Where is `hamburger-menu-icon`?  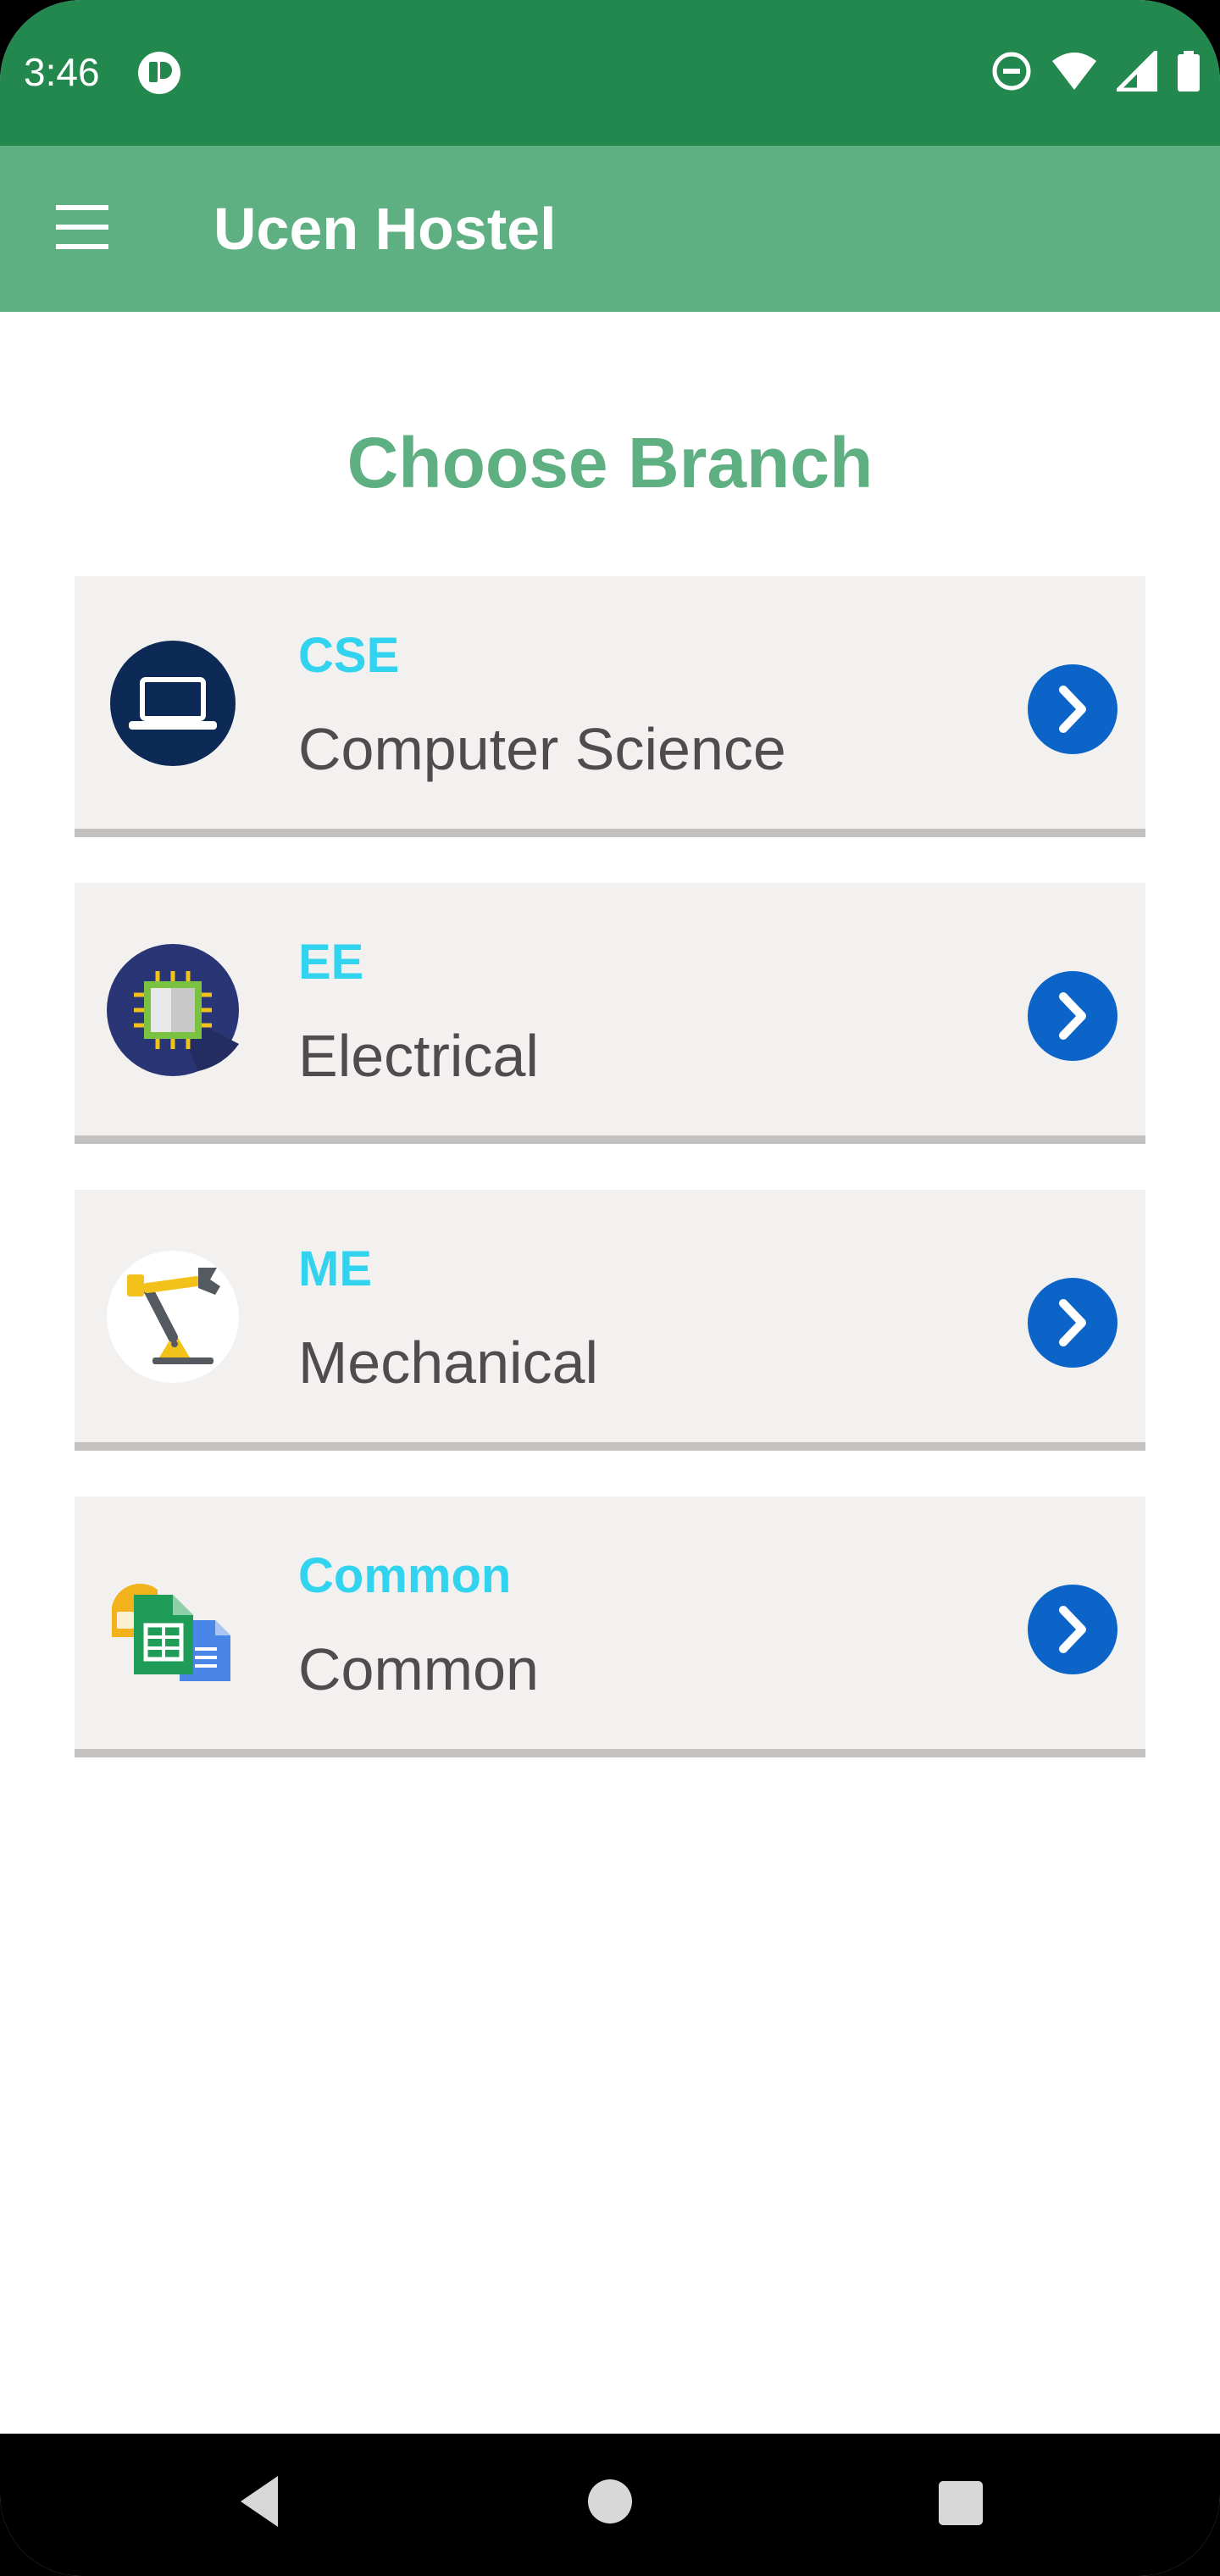 hamburger-menu-icon is located at coordinates (82, 228).